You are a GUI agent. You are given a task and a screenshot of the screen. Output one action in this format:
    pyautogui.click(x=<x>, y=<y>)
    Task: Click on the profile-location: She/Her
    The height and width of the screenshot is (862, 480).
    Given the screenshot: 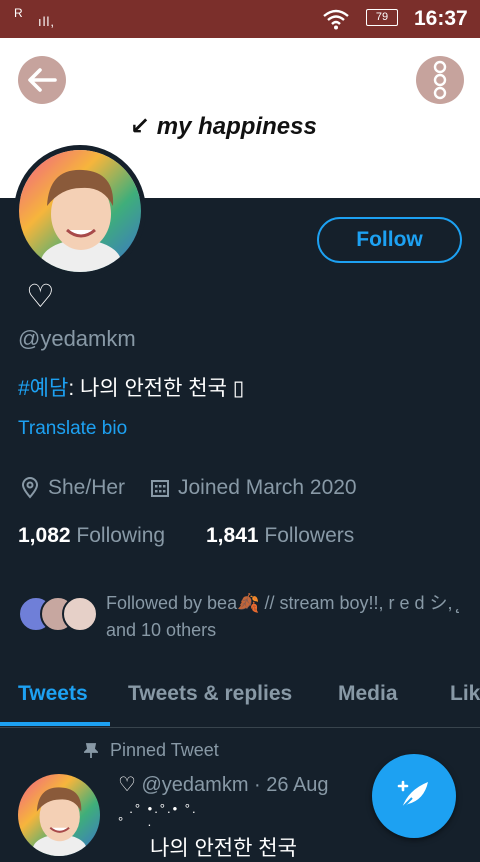 What is the action you would take?
    pyautogui.click(x=72, y=488)
    